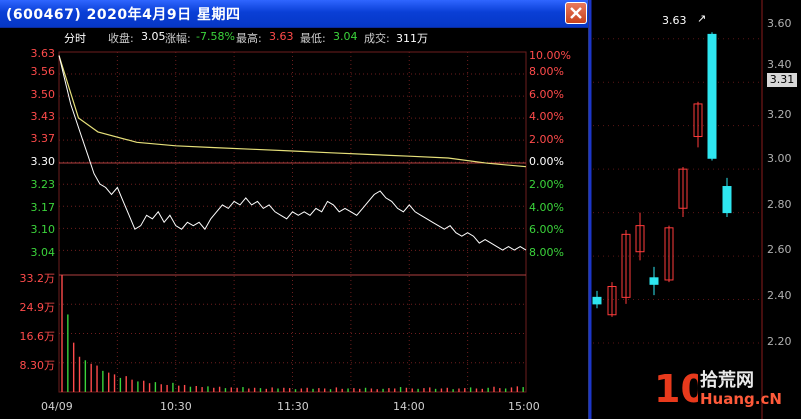  I want to click on kline-high-label: 3.63, so click(674, 20).